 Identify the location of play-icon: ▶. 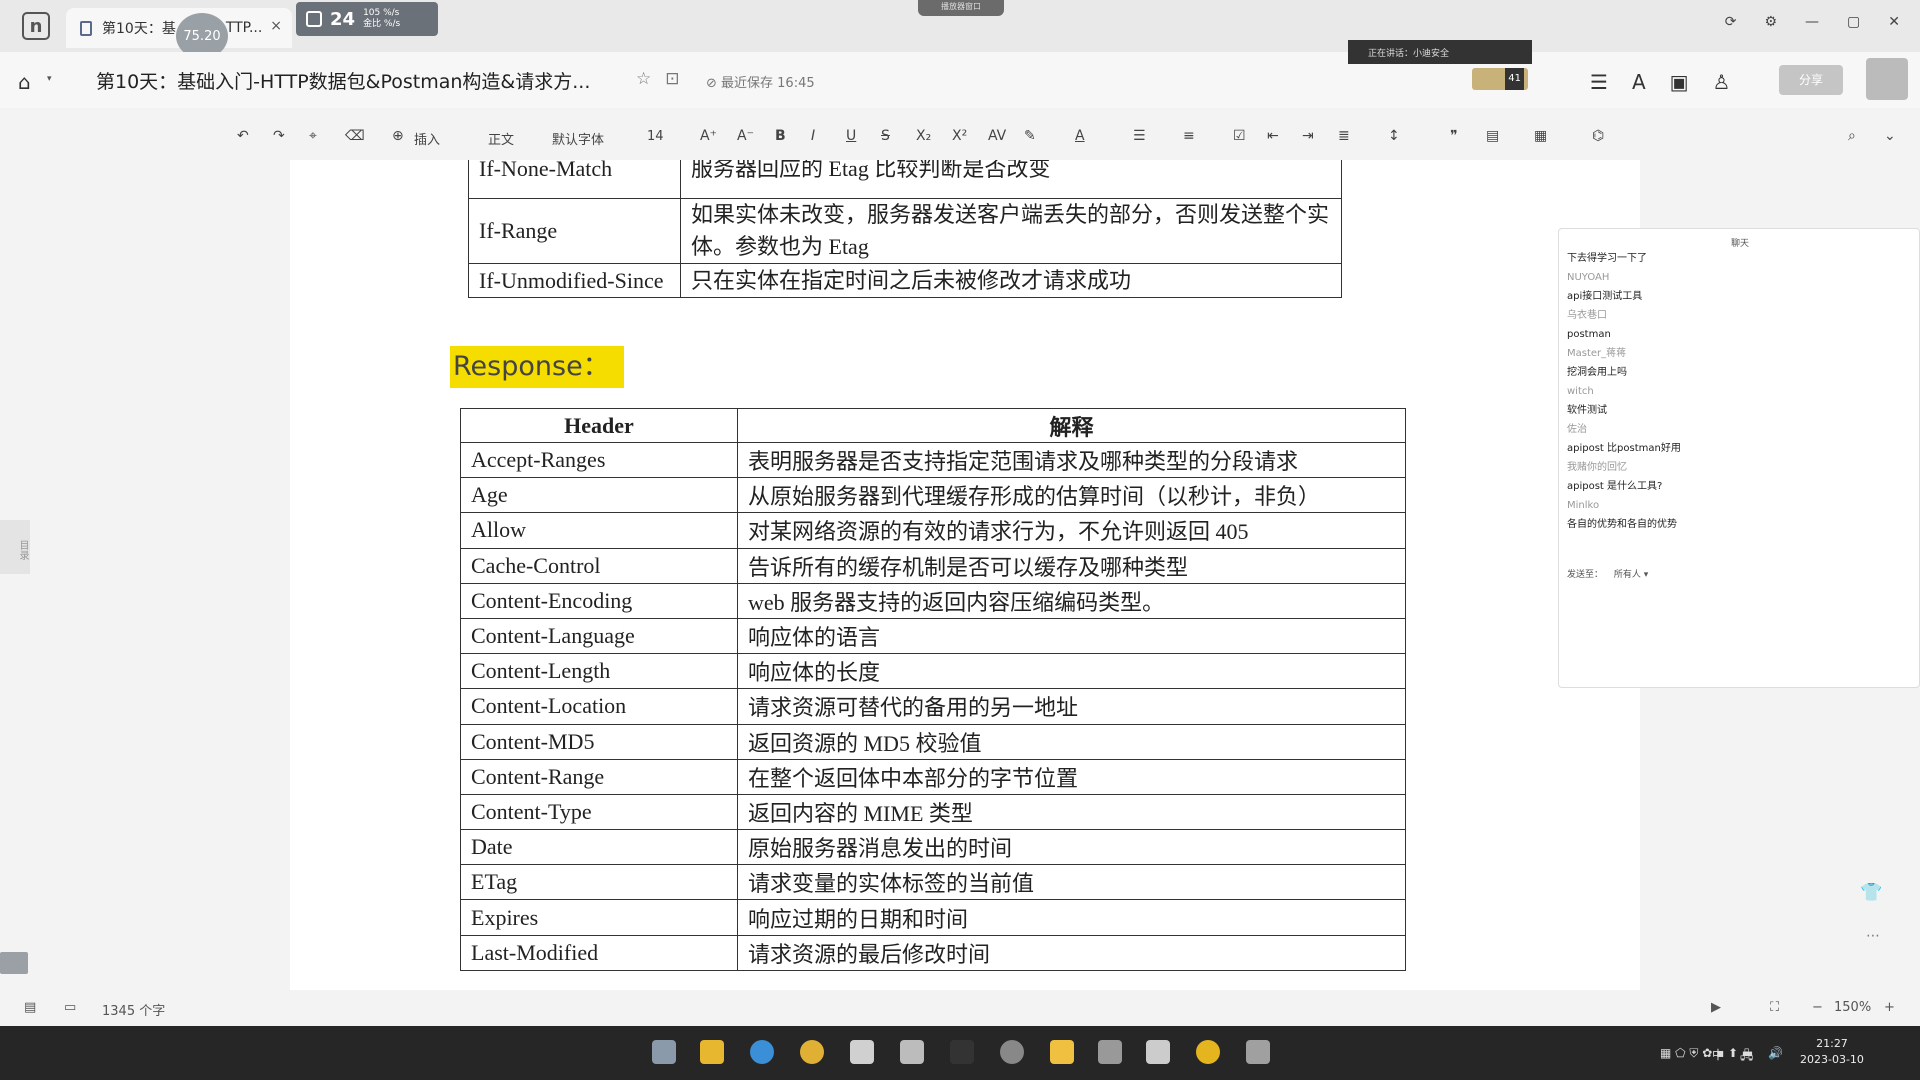
(1716, 1007).